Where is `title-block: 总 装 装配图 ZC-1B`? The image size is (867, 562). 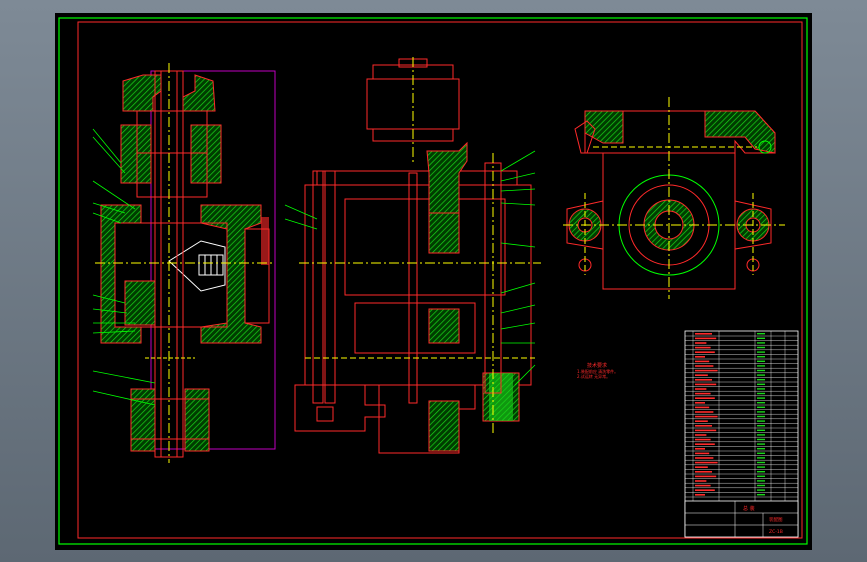 title-block: 总 装 装配图 ZC-1B is located at coordinates (741, 519).